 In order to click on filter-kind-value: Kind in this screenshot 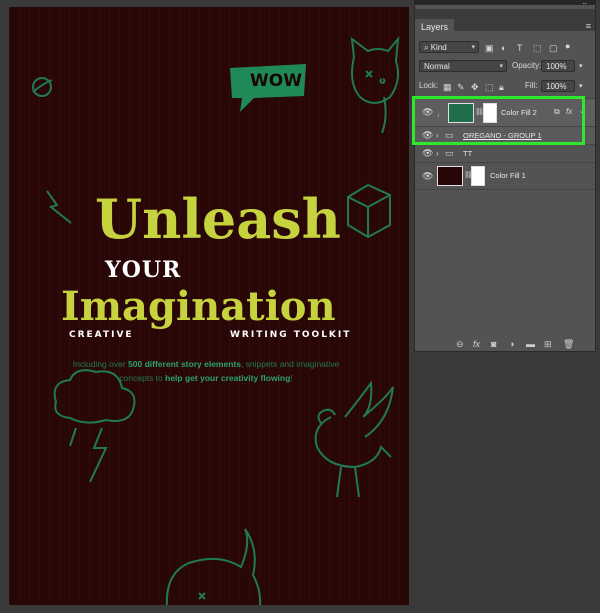, I will do `click(438, 47)`.